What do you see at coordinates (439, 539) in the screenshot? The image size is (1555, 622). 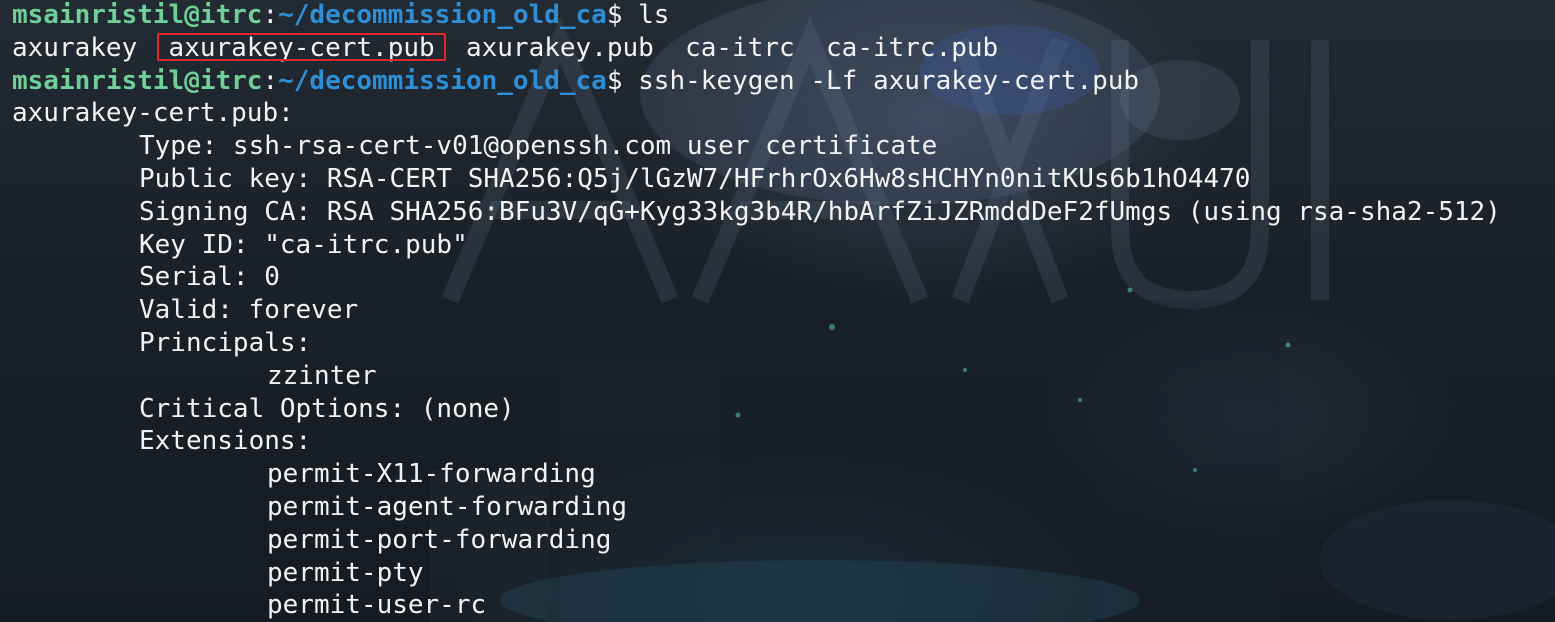 I see `cert-extension: permit-port-forwarding` at bounding box center [439, 539].